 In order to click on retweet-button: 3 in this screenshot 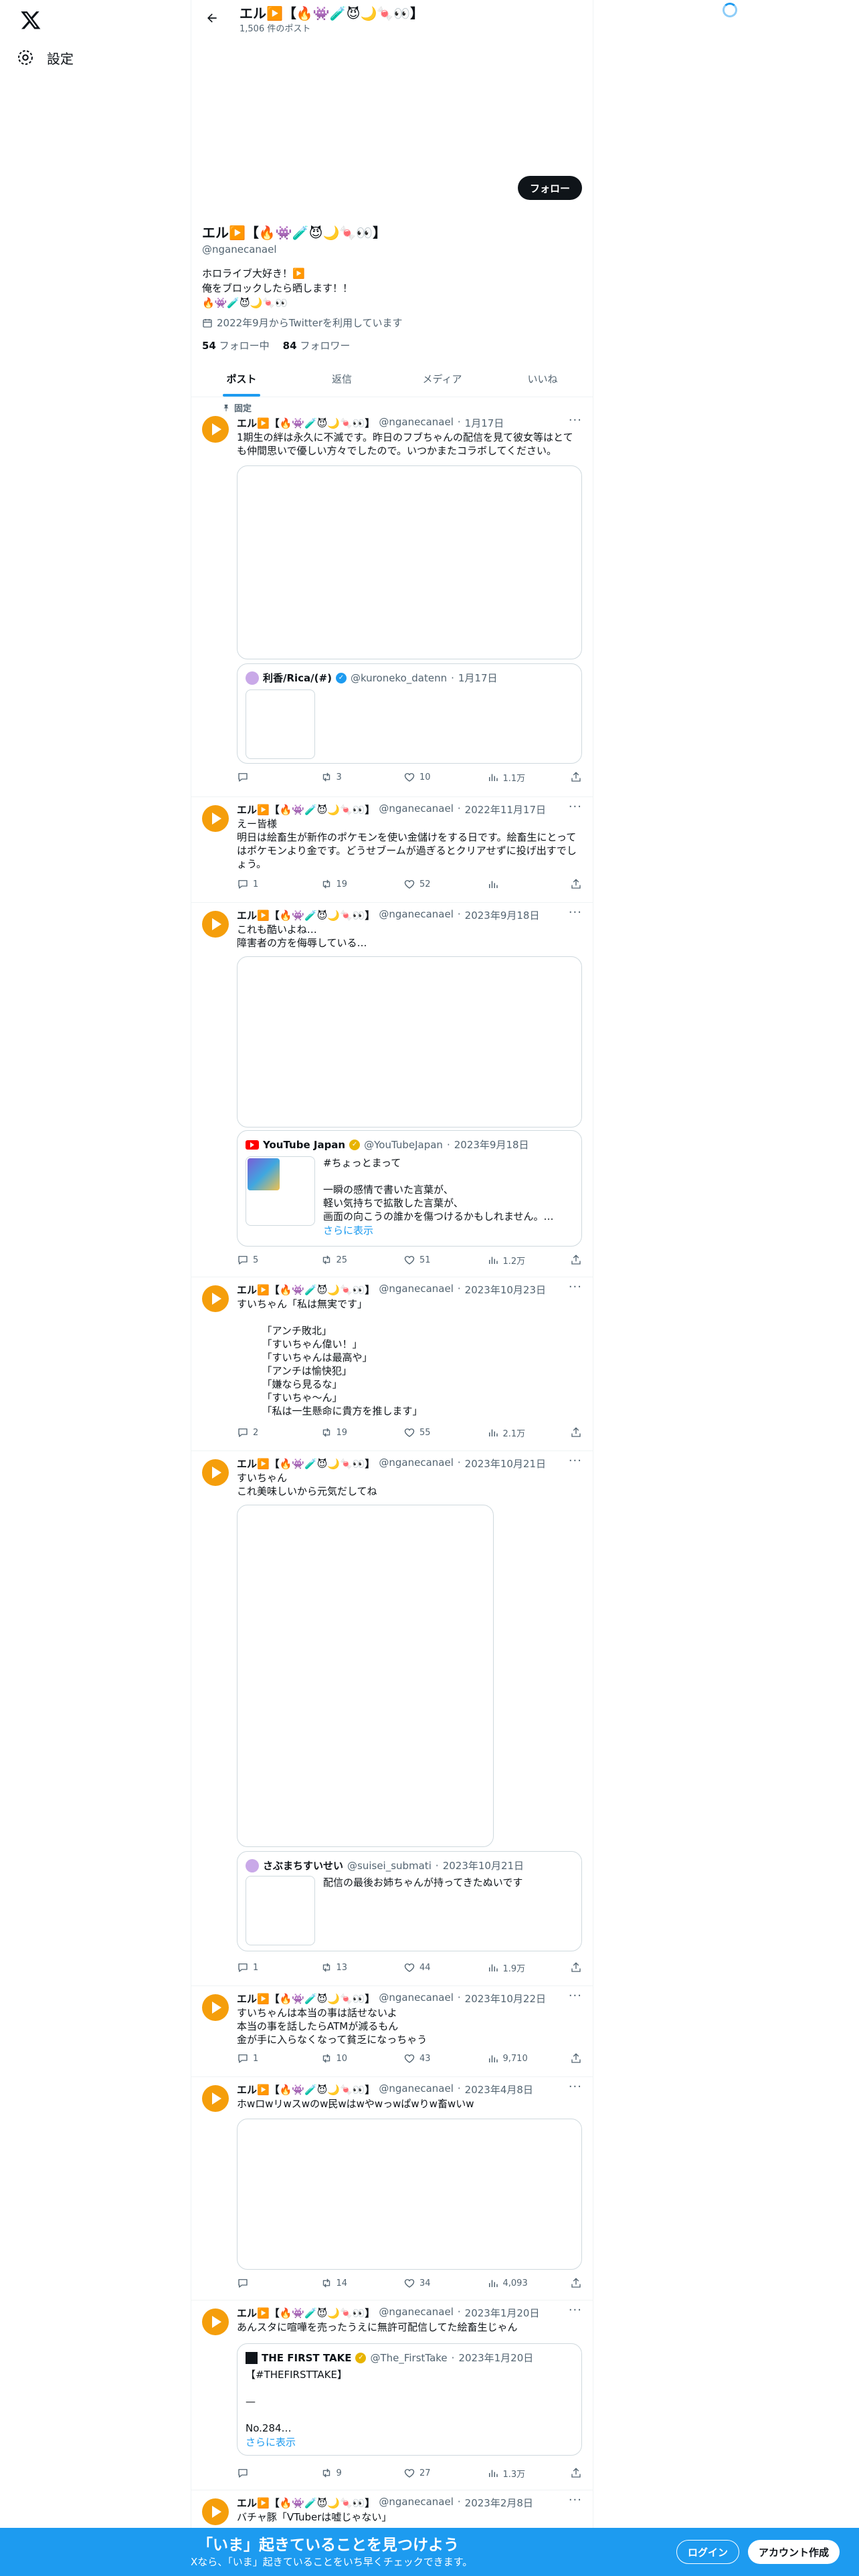, I will do `click(344, 777)`.